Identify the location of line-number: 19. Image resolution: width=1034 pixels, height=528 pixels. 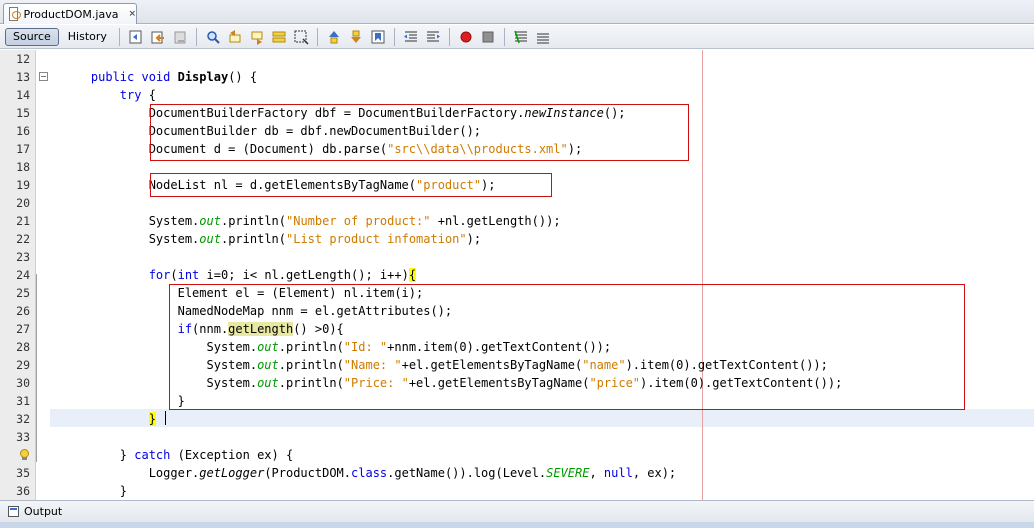
(23, 185).